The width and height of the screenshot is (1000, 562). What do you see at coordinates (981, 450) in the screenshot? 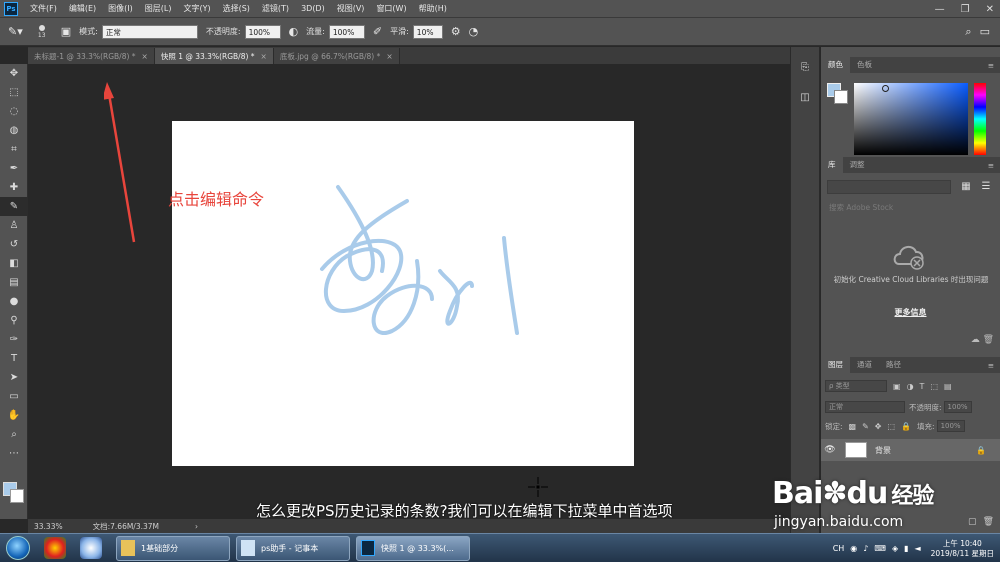
I see `layer-lock-icon: 🔒` at bounding box center [981, 450].